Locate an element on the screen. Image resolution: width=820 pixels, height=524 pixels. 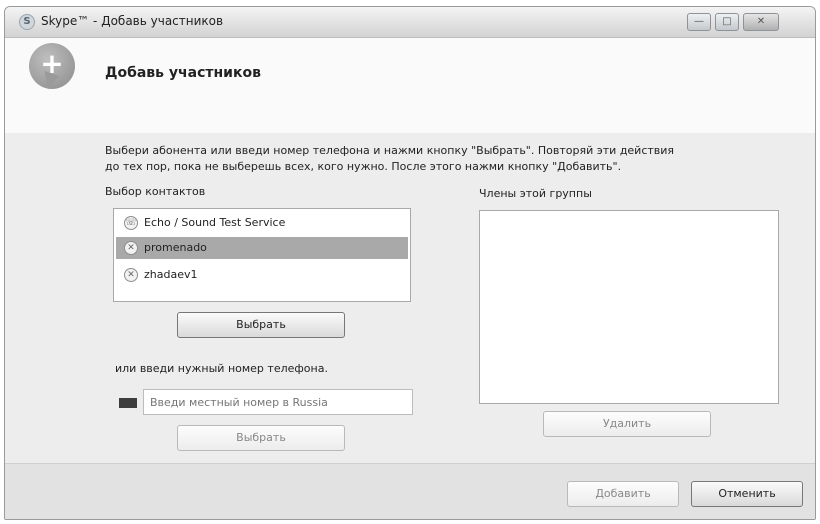
close-icon: ✕ is located at coordinates (761, 21).